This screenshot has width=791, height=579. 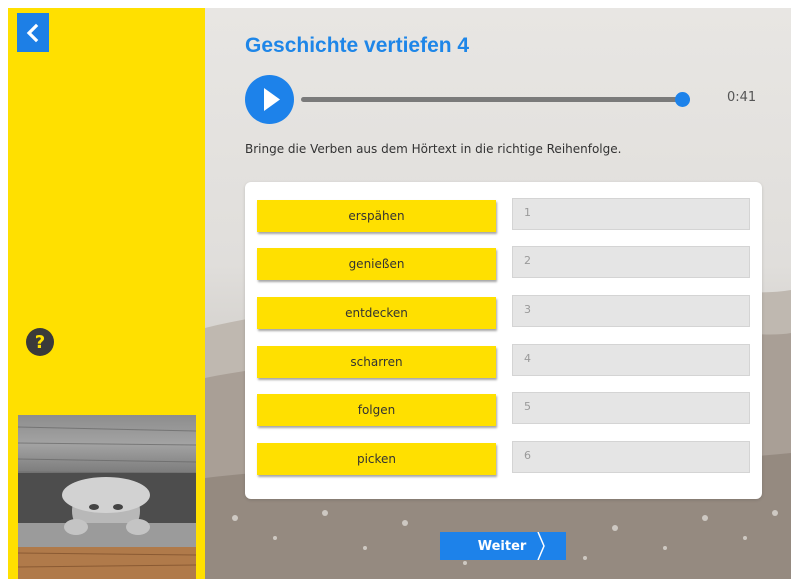 I want to click on drop-slot: 3, so click(x=631, y=311).